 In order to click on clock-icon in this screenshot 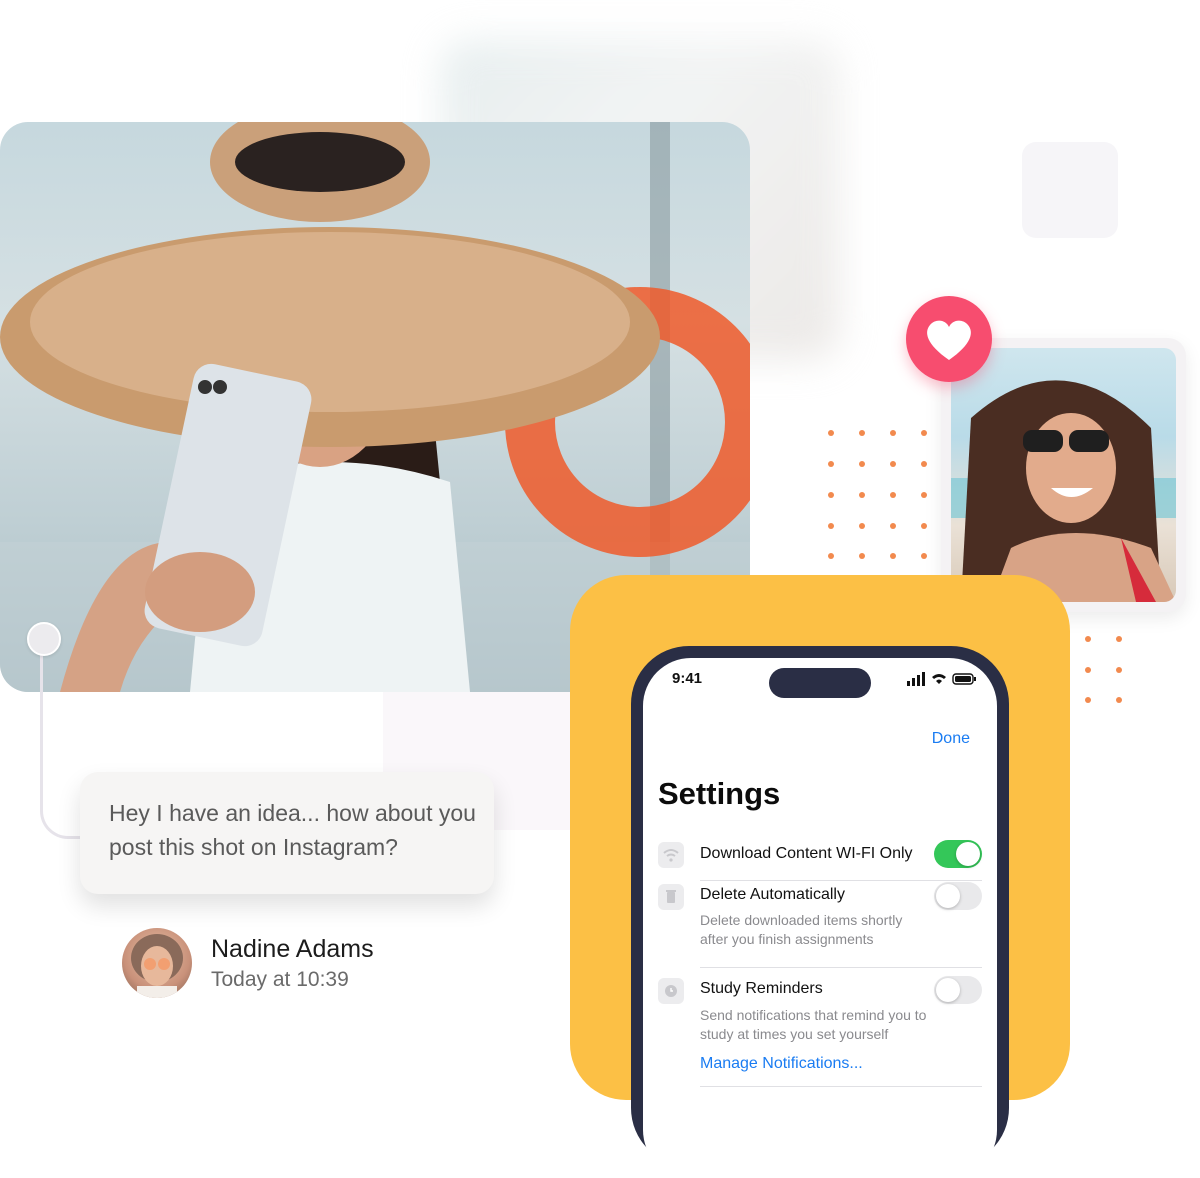, I will do `click(671, 991)`.